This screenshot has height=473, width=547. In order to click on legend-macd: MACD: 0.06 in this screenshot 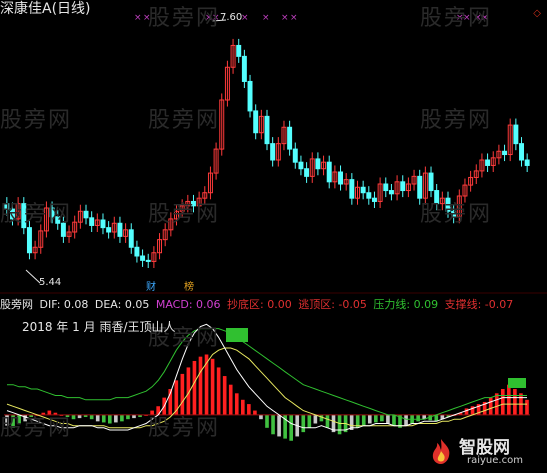, I will do `click(188, 304)`.